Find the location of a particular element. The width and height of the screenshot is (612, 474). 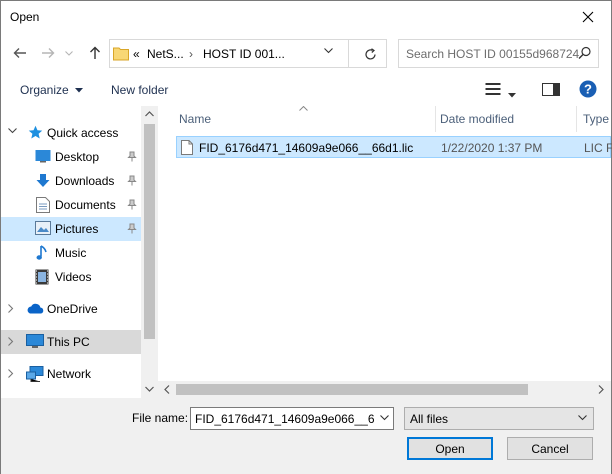

view-menu-icon is located at coordinates (493, 89).